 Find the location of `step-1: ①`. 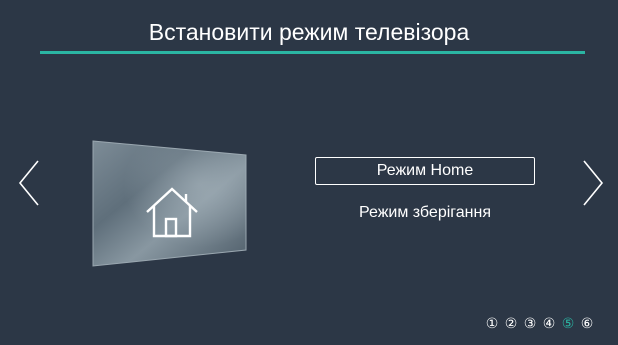

step-1: ① is located at coordinates (492, 323).